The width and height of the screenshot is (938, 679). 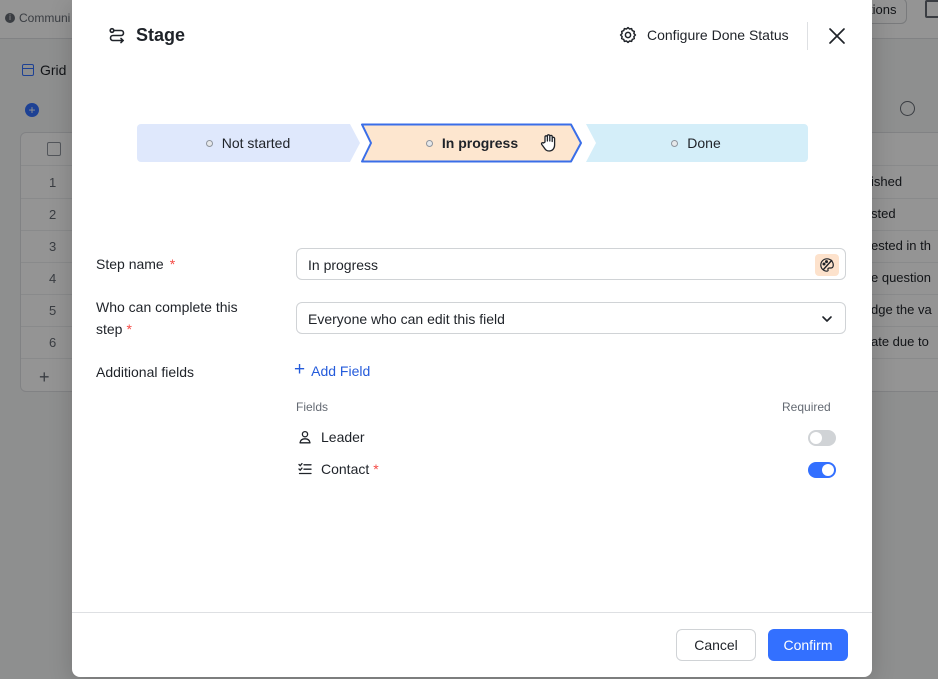 I want to click on add-field-label: Add Field, so click(x=341, y=370).